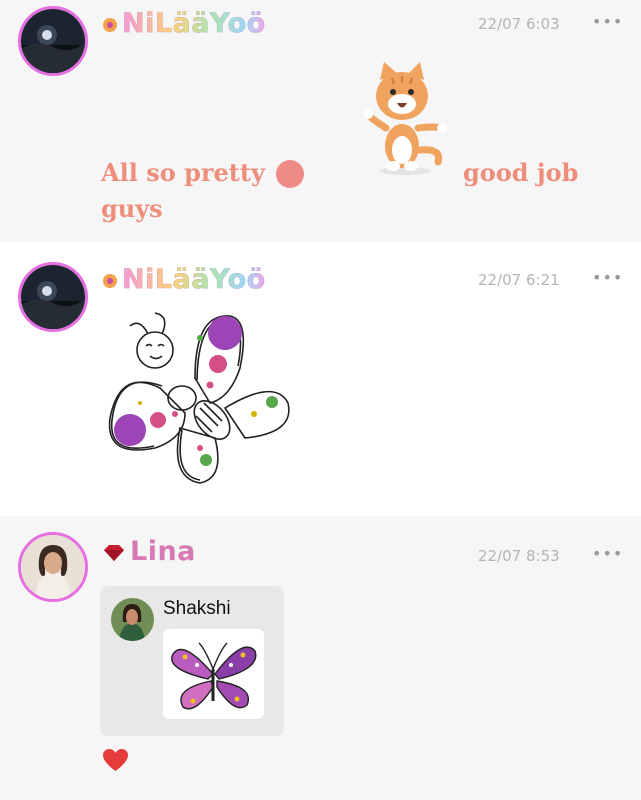 This screenshot has width=641, height=800. What do you see at coordinates (114, 552) in the screenshot?
I see `ruby-gem-badge-icon` at bounding box center [114, 552].